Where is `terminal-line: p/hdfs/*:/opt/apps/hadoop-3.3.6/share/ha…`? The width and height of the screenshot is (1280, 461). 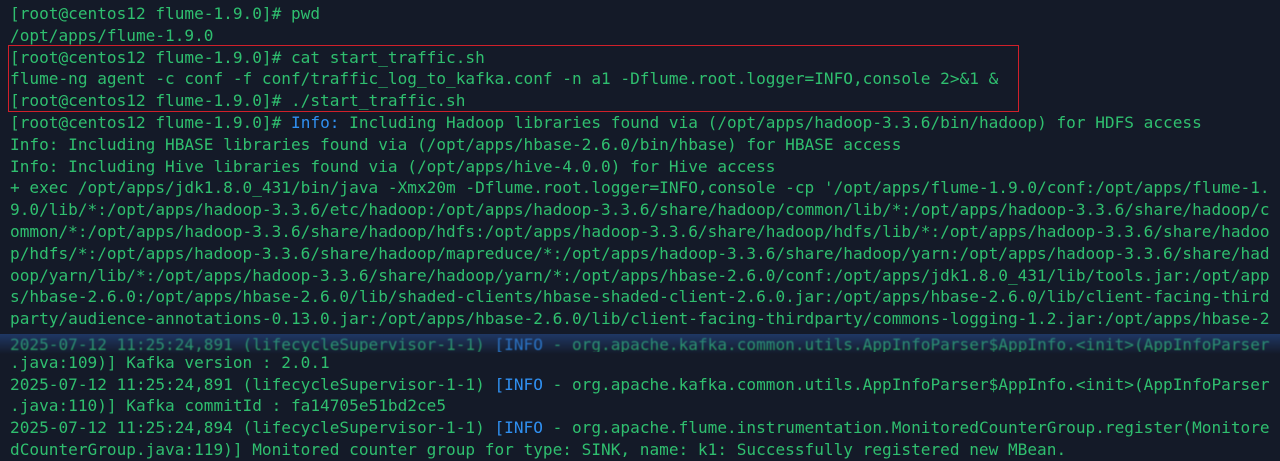 terminal-line: p/hdfs/*:/opt/apps/hadoop-3.3.6/share/ha… is located at coordinates (645, 254).